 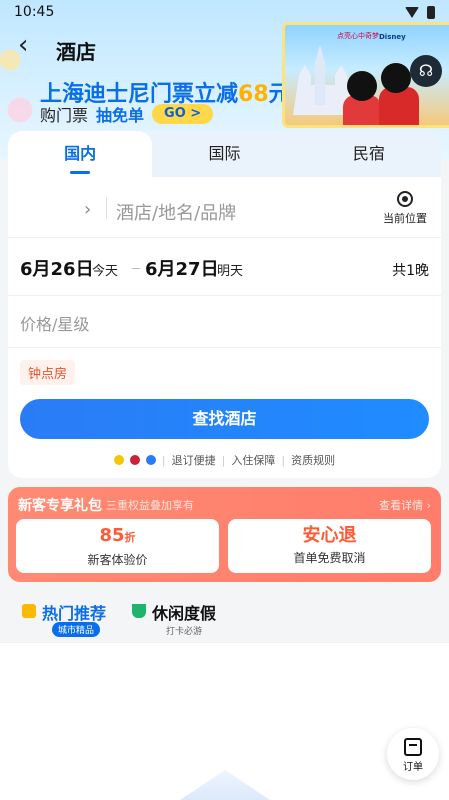 What do you see at coordinates (358, 36) in the screenshot?
I see `poster-caption: 点亮心中奇梦` at bounding box center [358, 36].